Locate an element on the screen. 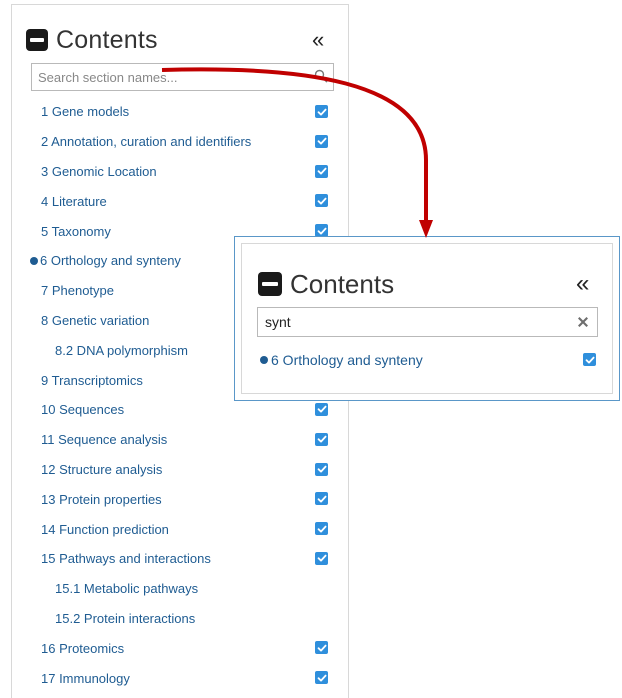 Image resolution: width=622 pixels, height=698 pixels. sidebar-item-label: 13 Protein properties is located at coordinates (101, 499).